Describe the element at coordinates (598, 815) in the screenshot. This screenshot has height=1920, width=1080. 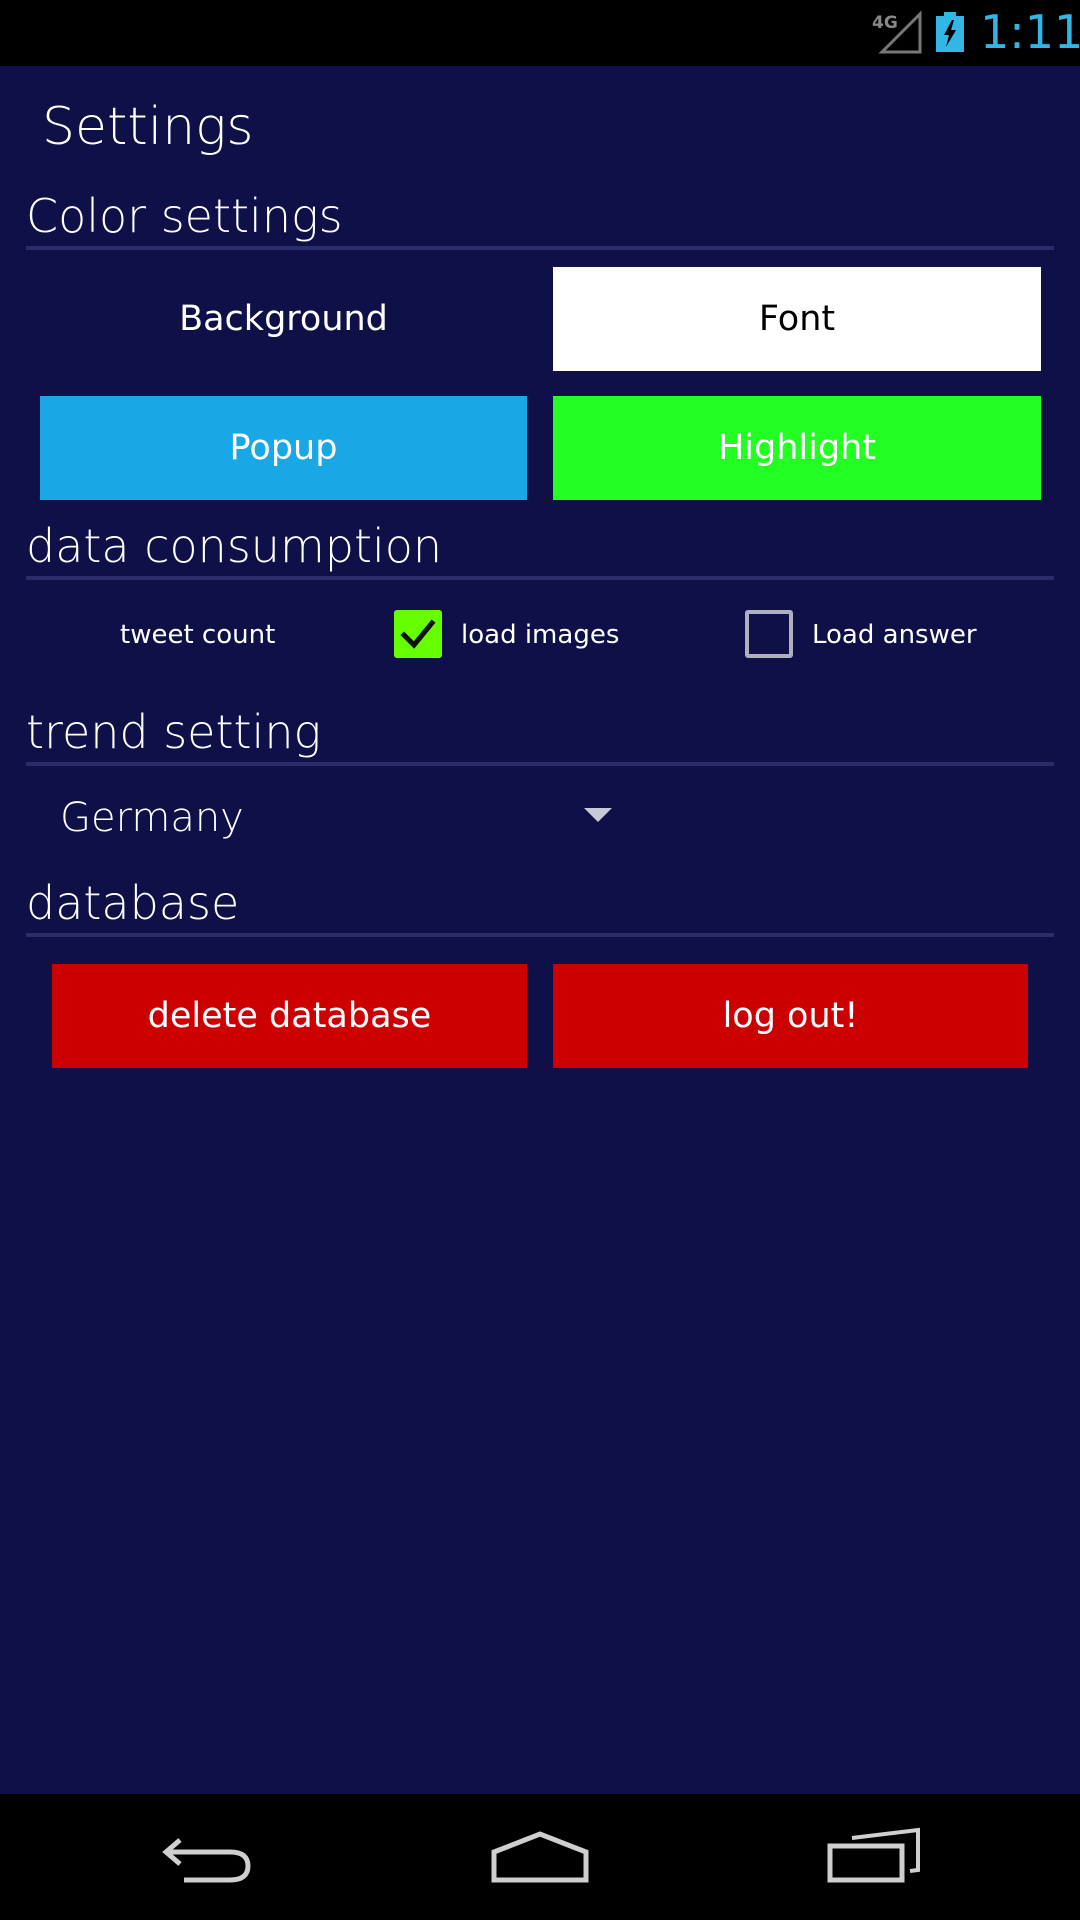
I see `dropdown-arrow-icon` at that location.